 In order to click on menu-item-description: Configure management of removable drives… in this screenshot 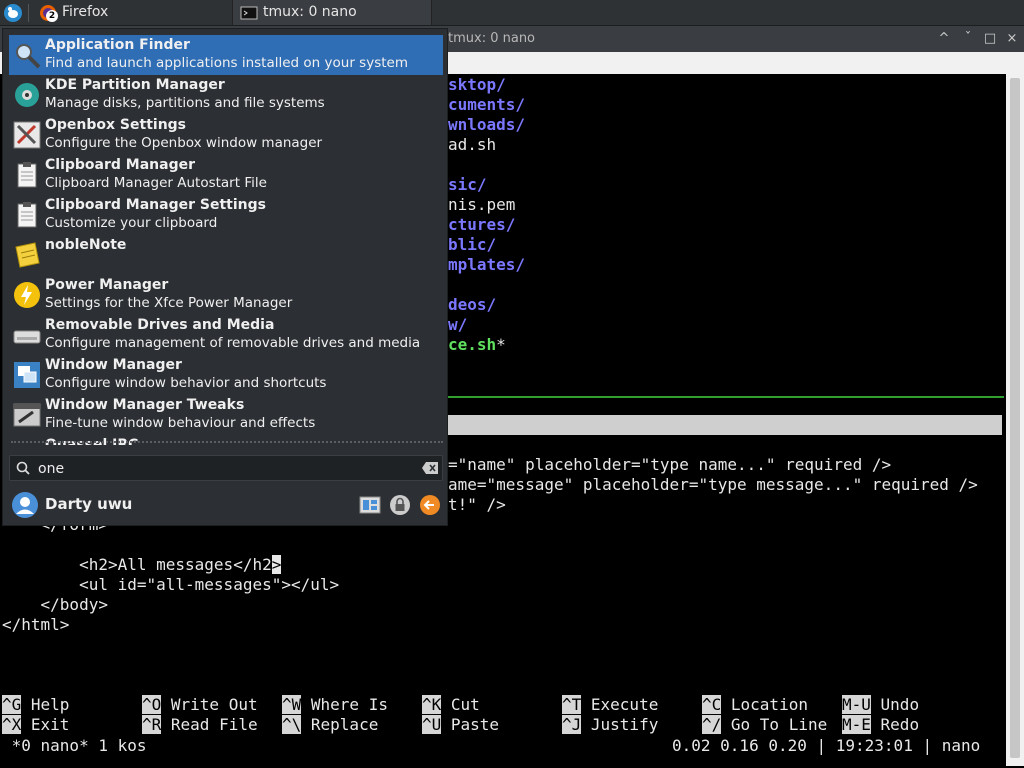, I will do `click(233, 343)`.